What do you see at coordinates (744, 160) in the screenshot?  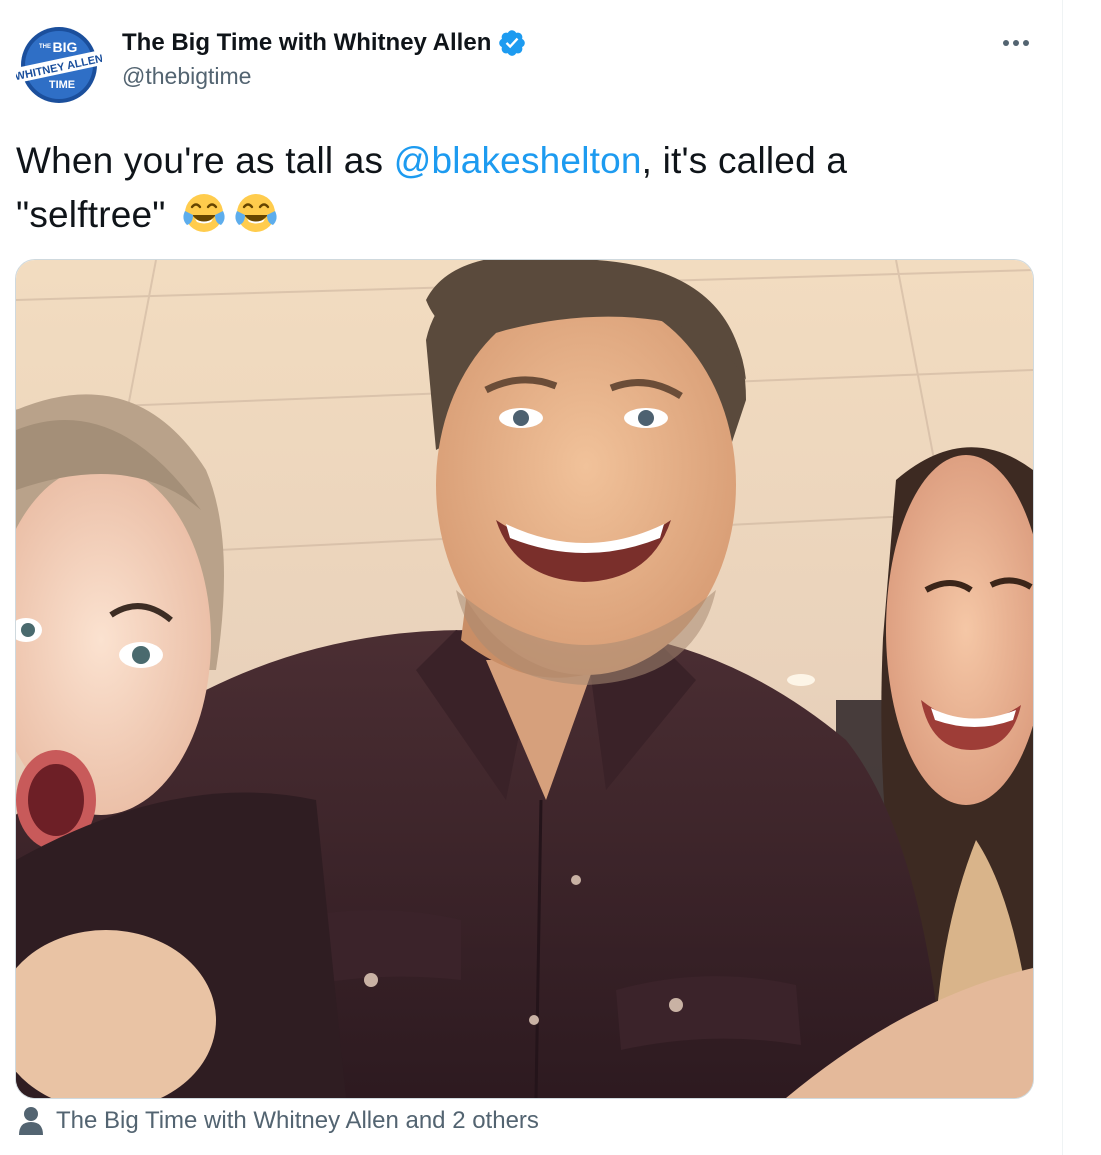 I see `tweet-text-part2: , it's called a` at bounding box center [744, 160].